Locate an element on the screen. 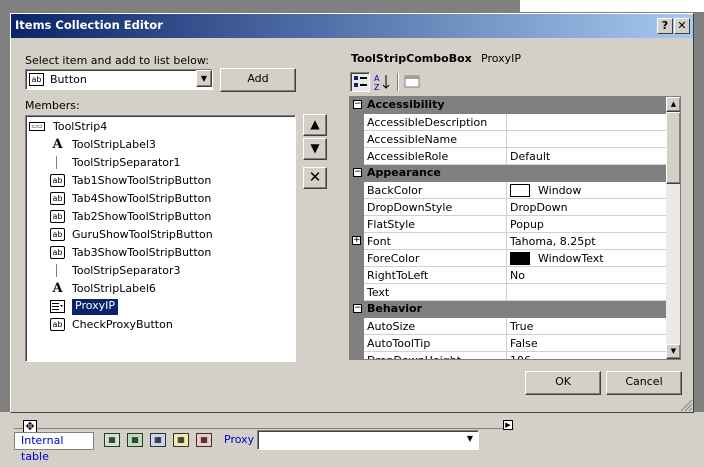 The width and height of the screenshot is (704, 467). grid-red-icon: ▦ is located at coordinates (204, 440).